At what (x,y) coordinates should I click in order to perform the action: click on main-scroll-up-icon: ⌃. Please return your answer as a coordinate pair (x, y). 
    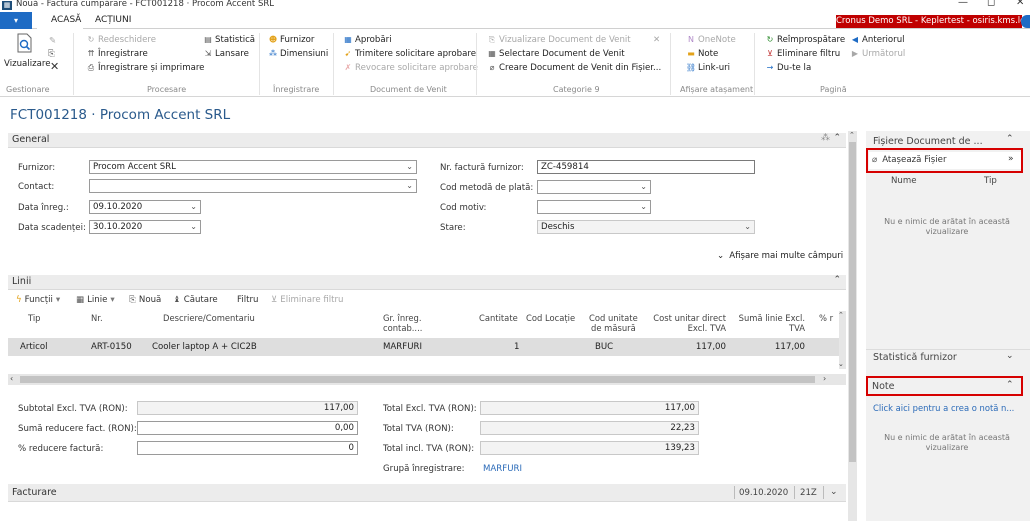
    Looking at the image, I should click on (852, 135).